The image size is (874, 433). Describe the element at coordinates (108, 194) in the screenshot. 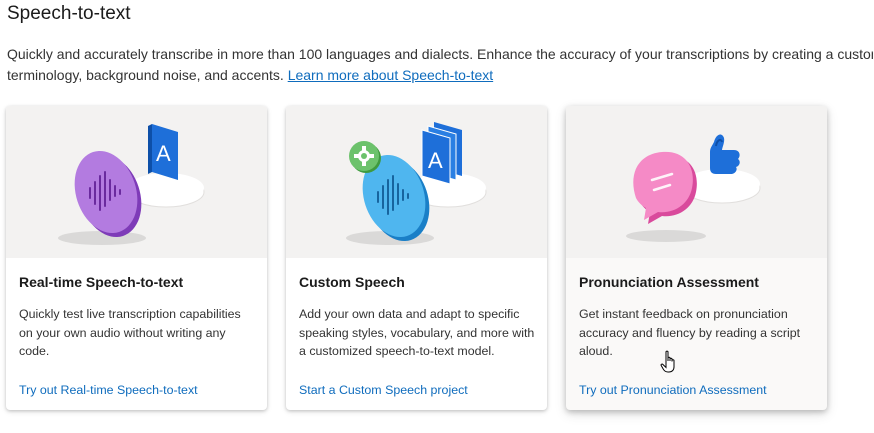

I see `purple-voice-bubble-icon` at that location.